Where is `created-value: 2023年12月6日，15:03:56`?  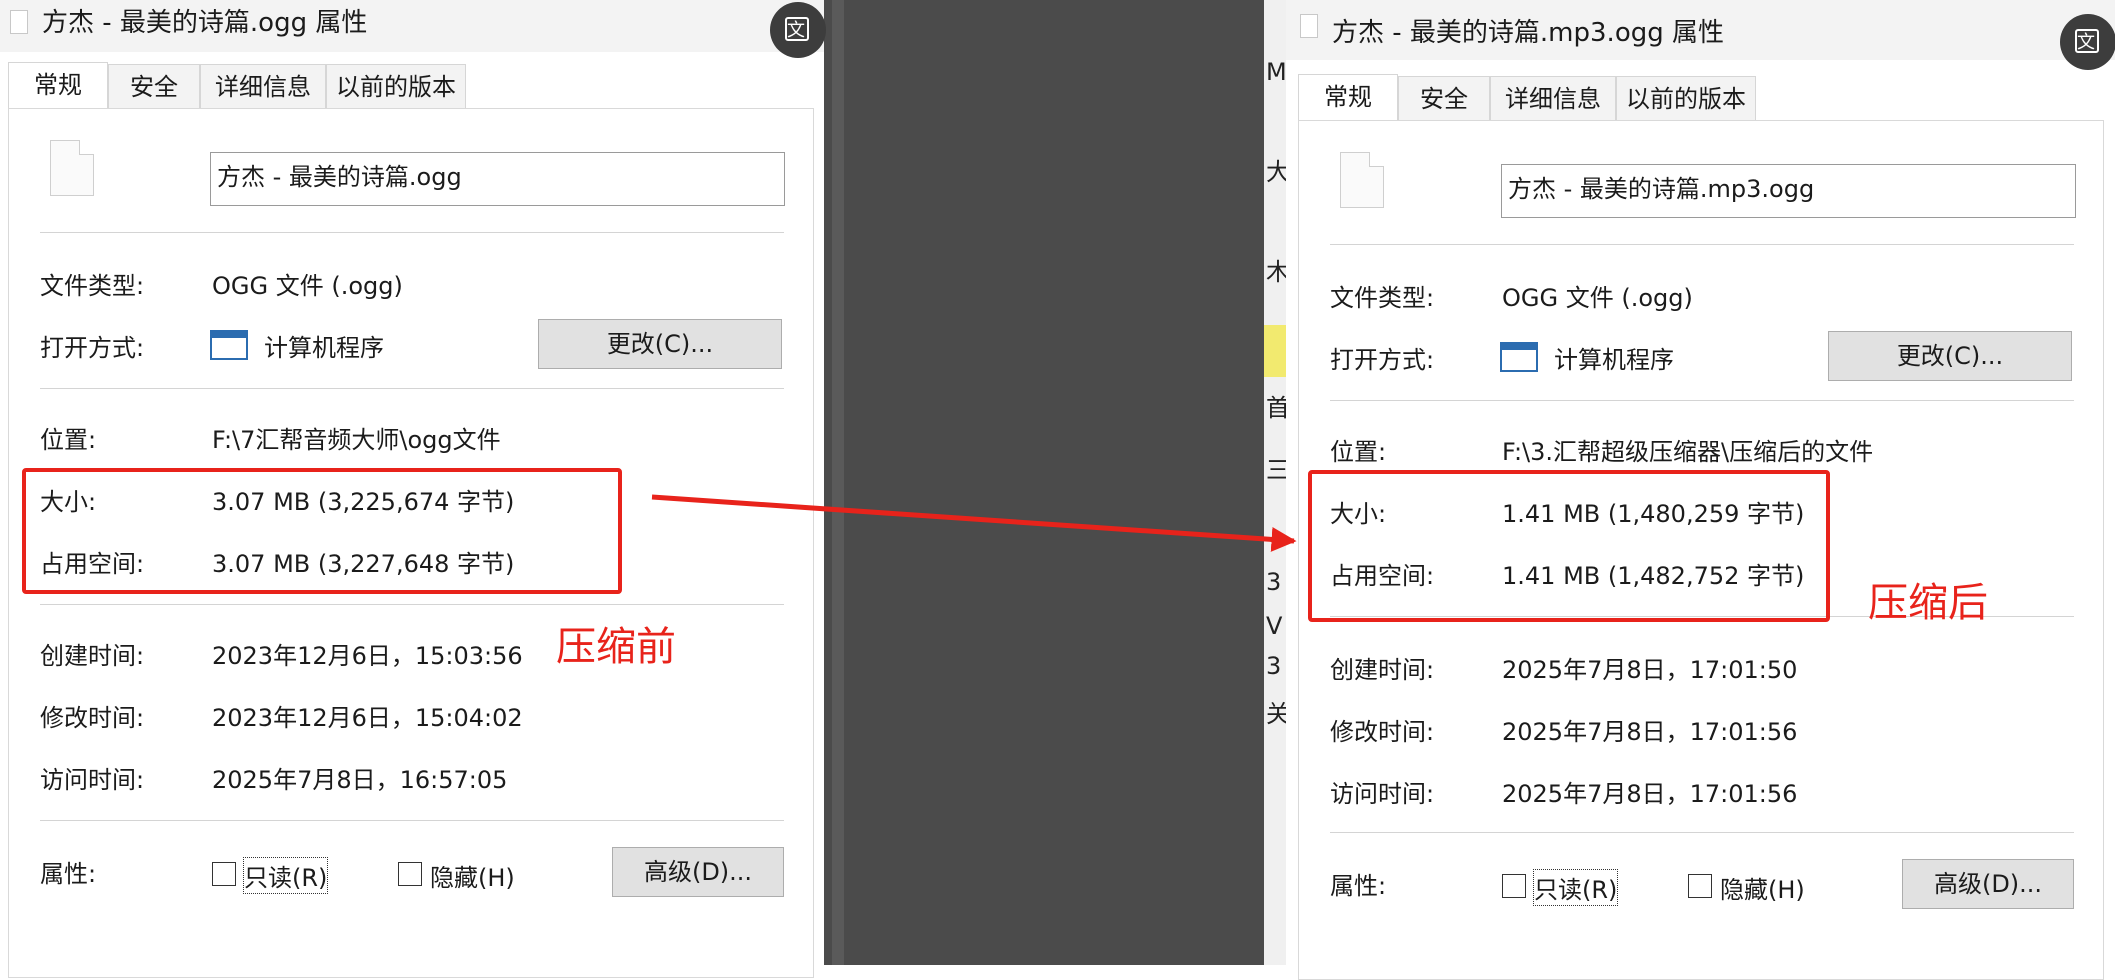 created-value: 2023年12月6日，15:03:56 is located at coordinates (367, 656).